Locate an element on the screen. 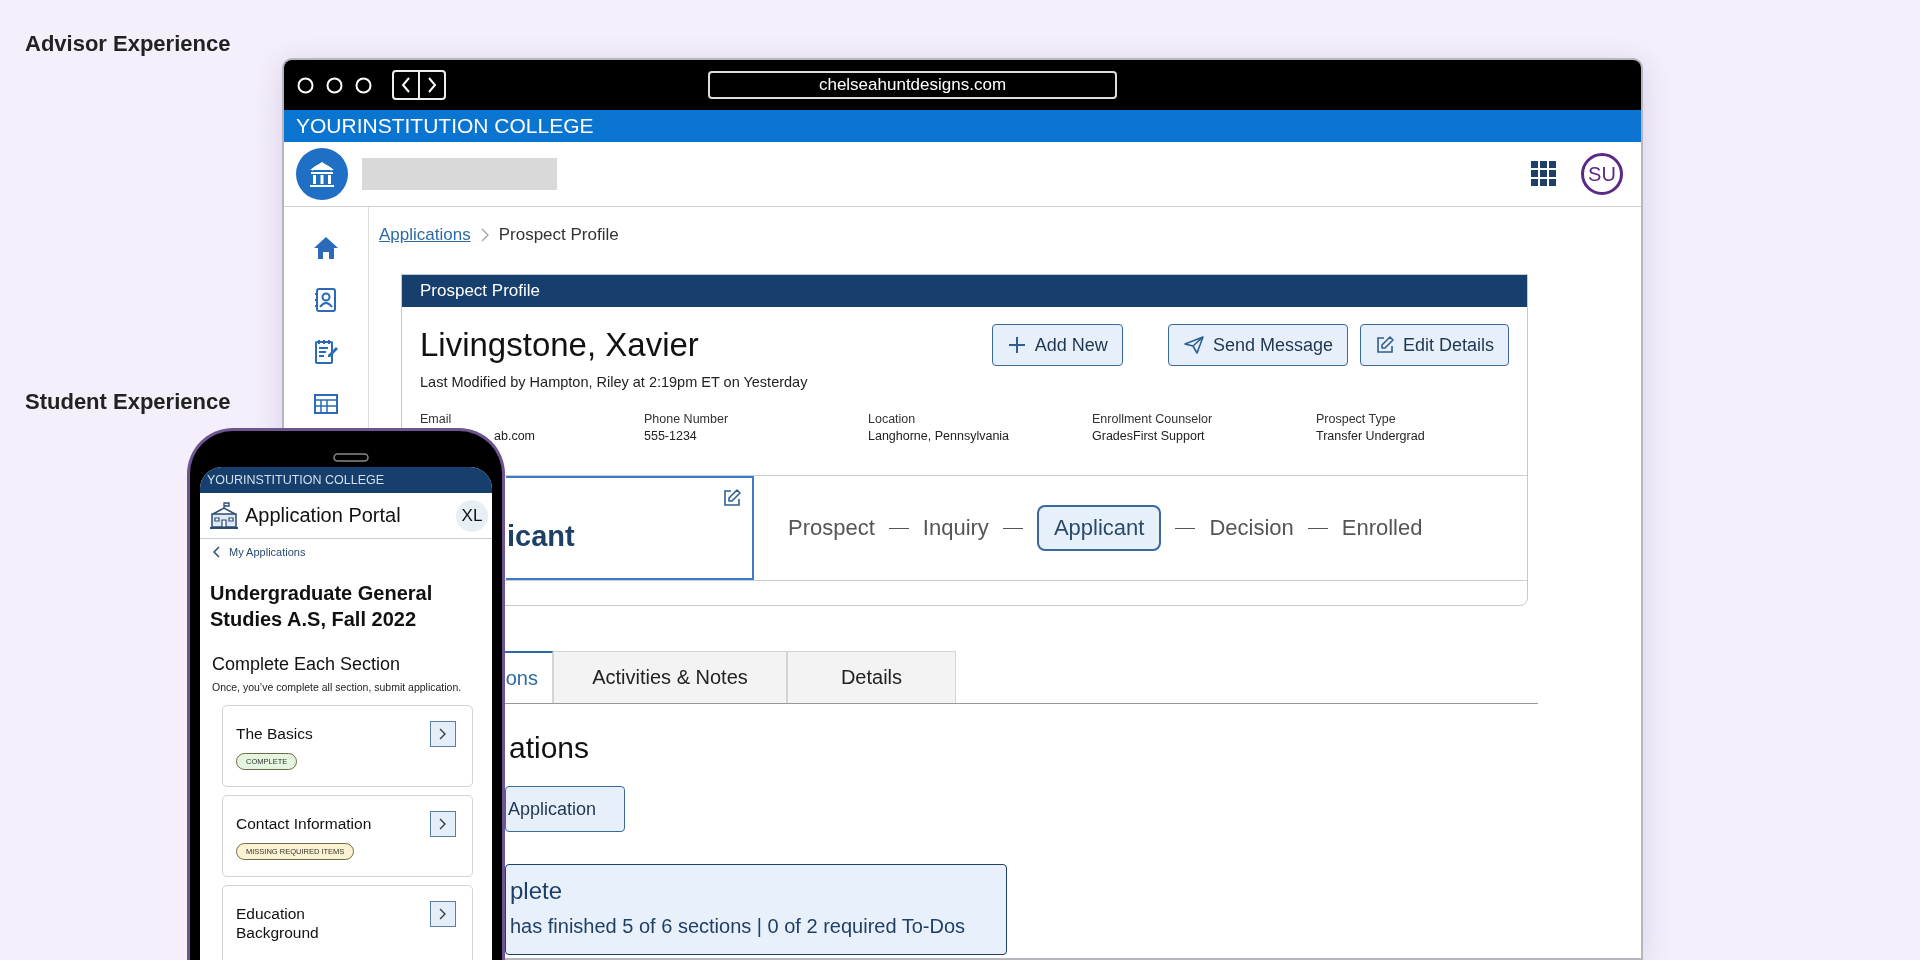 The width and height of the screenshot is (1920, 960). field-label: Prospect Type is located at coordinates (1356, 419).